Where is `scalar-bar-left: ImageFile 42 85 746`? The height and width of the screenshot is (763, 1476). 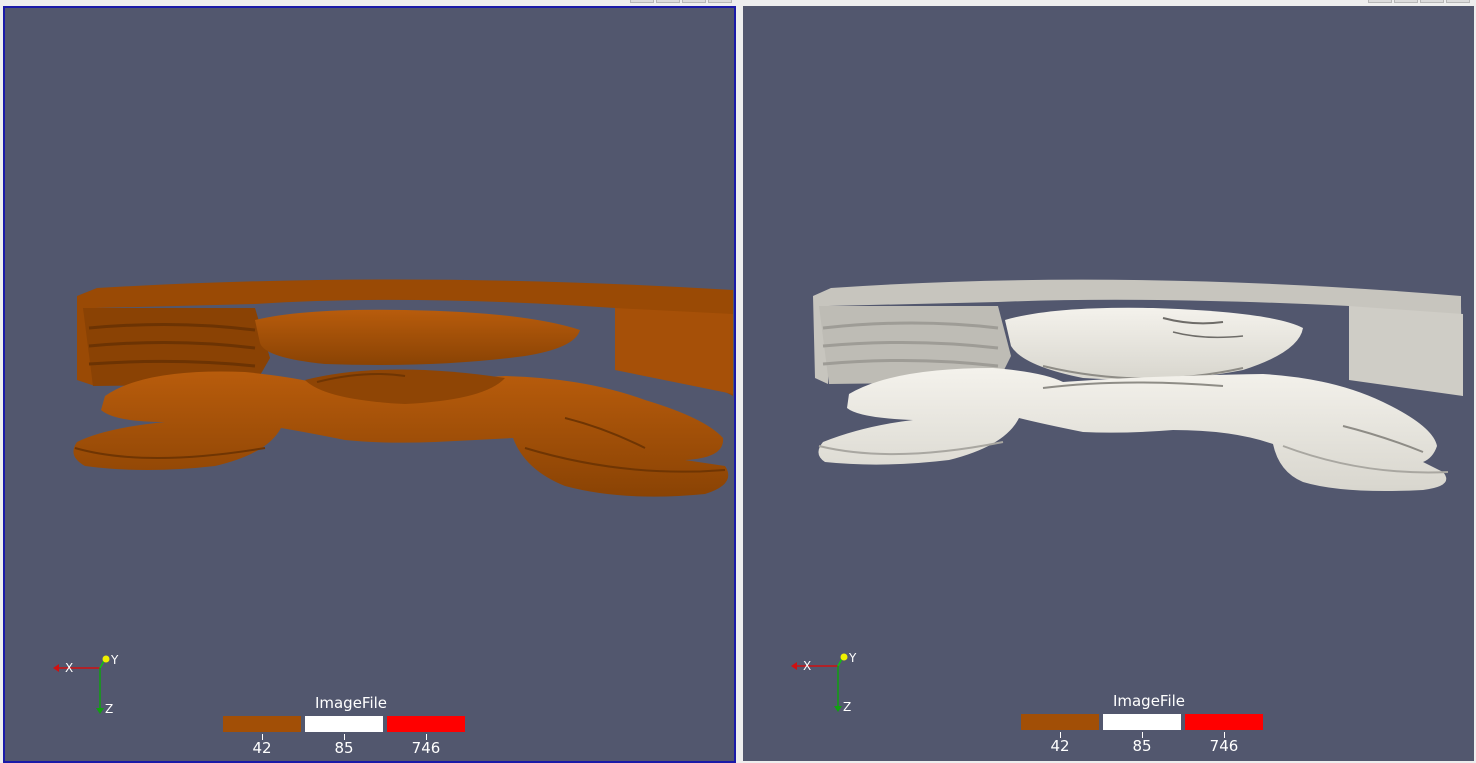
scalar-bar-left: ImageFile 42 85 746 is located at coordinates (351, 727).